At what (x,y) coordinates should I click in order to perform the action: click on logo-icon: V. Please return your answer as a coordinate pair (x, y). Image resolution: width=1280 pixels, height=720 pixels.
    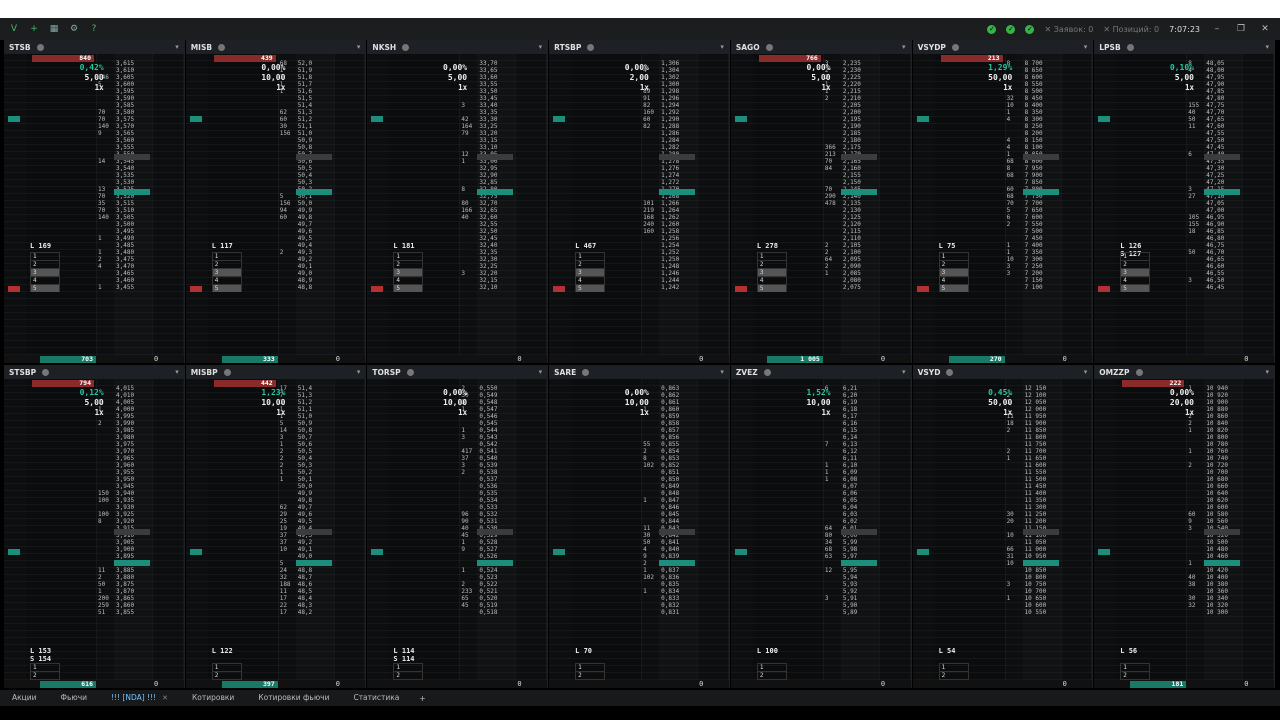
    Looking at the image, I should click on (14, 29).